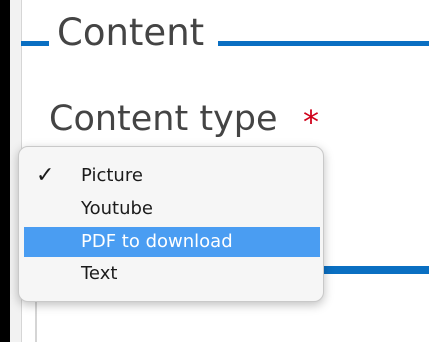 This screenshot has height=342, width=429. I want to click on option-youtube: Youtube, so click(172, 209).